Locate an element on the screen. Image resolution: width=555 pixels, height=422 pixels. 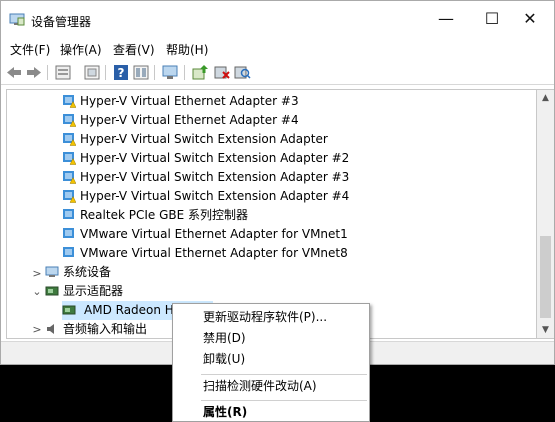
scan-hardware-icon is located at coordinates (242, 72).